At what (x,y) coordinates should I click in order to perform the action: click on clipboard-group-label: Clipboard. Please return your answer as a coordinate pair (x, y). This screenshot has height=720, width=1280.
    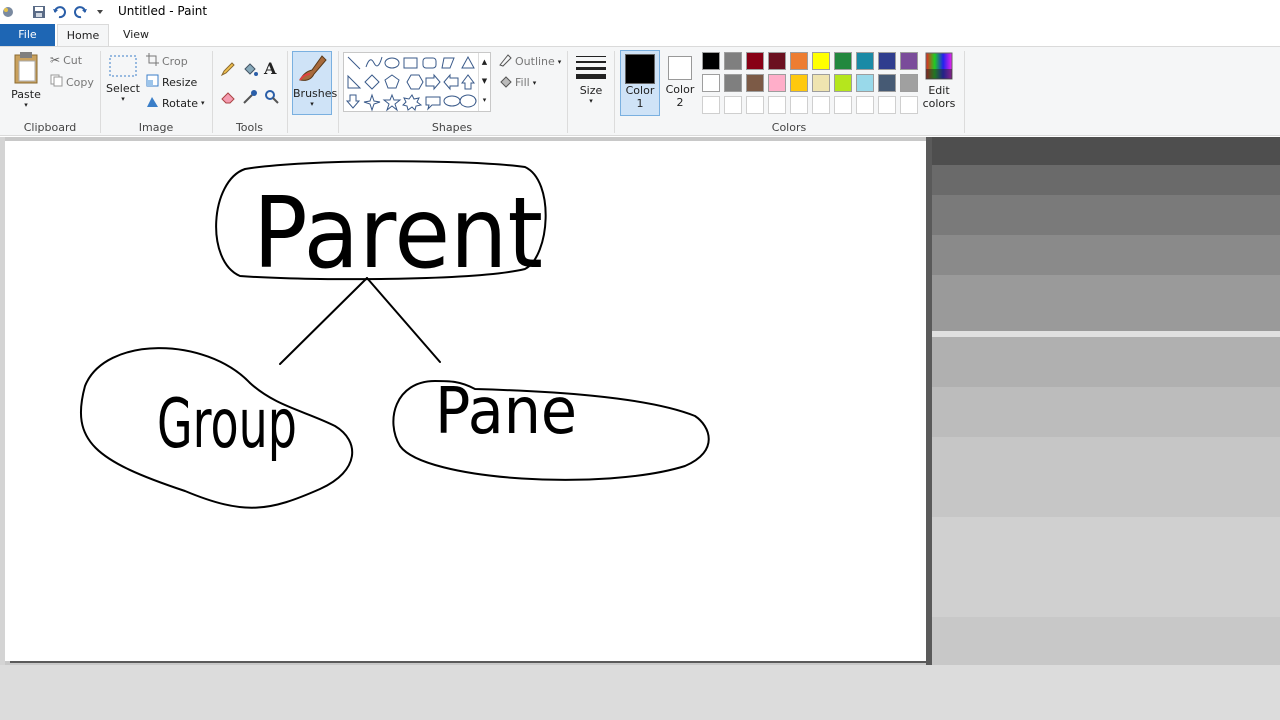
    Looking at the image, I should click on (50, 127).